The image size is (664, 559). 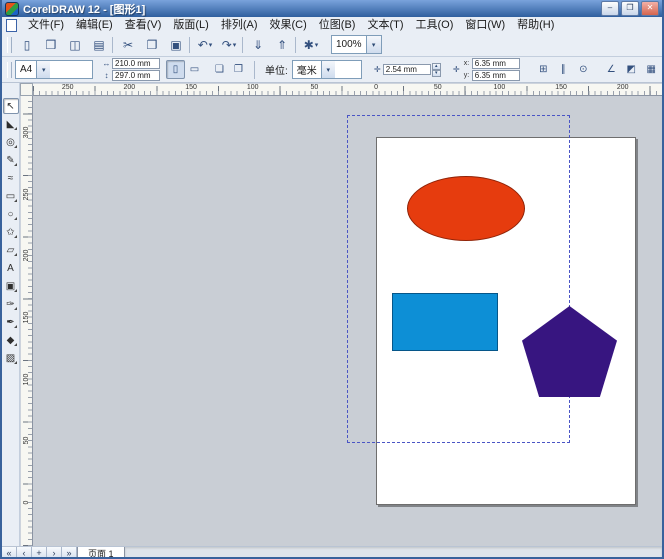 I want to click on new-document-button: ▯, so click(x=27, y=45).